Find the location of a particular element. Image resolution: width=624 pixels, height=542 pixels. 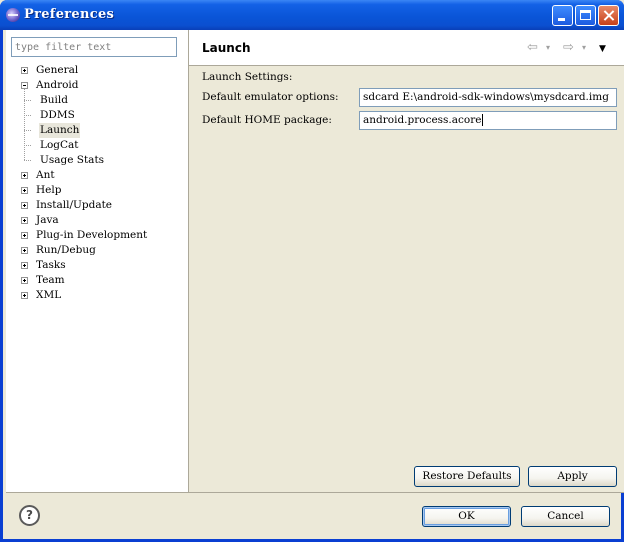

tree-item-label: Install/Update is located at coordinates (74, 205).